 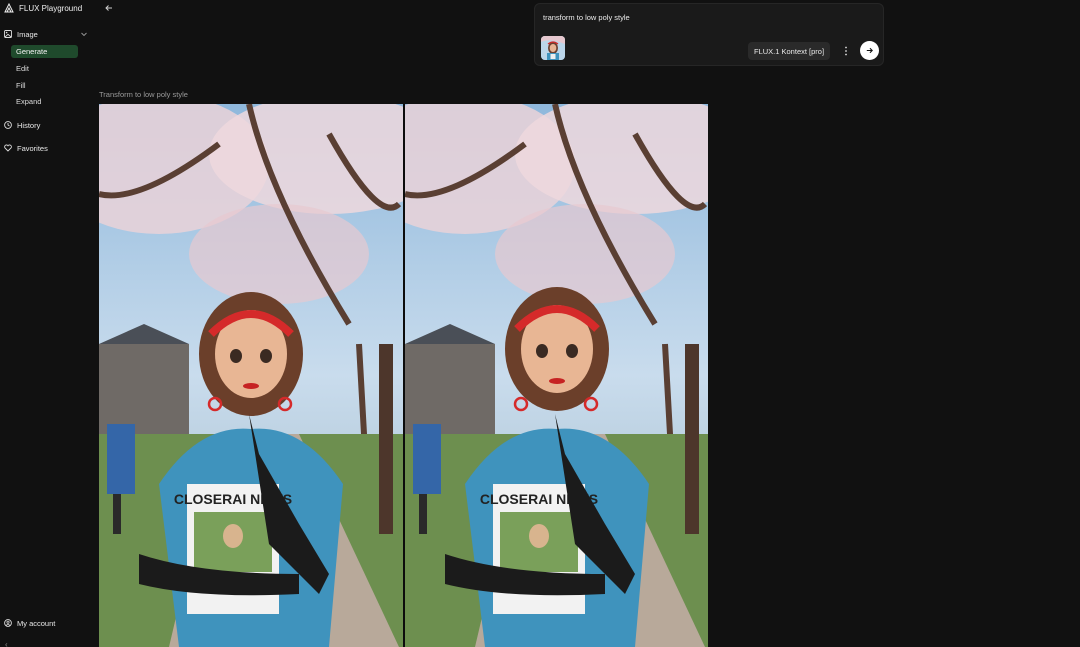 What do you see at coordinates (143, 94) in the screenshot?
I see `result-caption: Transform to low poly style` at bounding box center [143, 94].